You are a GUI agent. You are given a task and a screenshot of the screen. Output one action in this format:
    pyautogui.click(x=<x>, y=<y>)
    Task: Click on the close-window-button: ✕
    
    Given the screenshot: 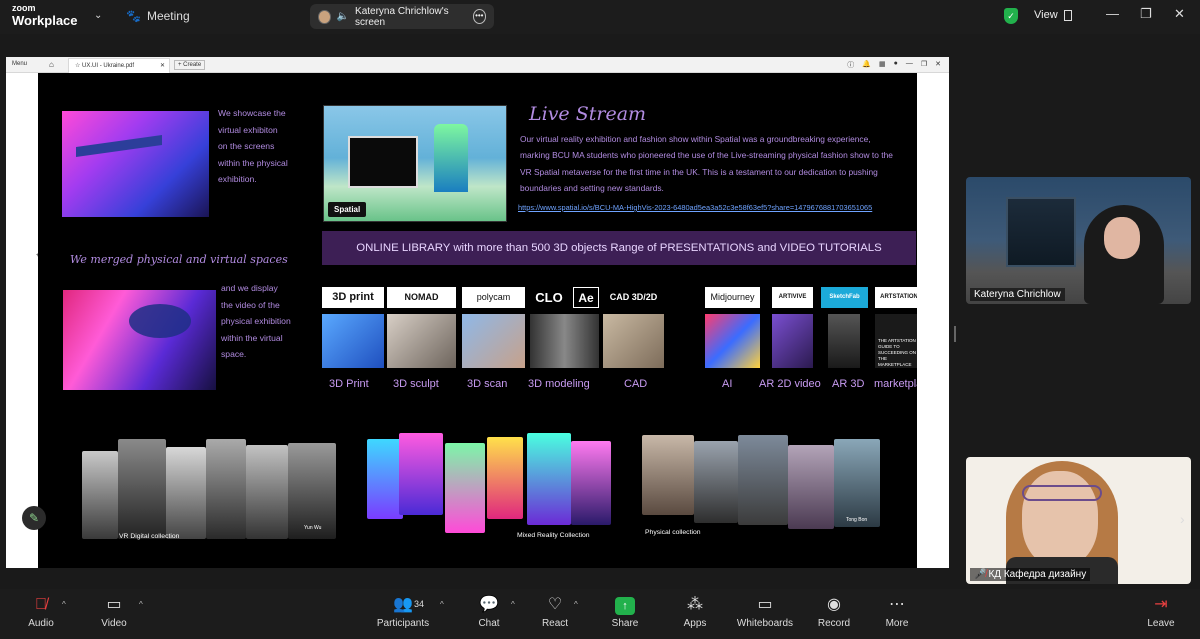 What is the action you would take?
    pyautogui.click(x=1179, y=14)
    